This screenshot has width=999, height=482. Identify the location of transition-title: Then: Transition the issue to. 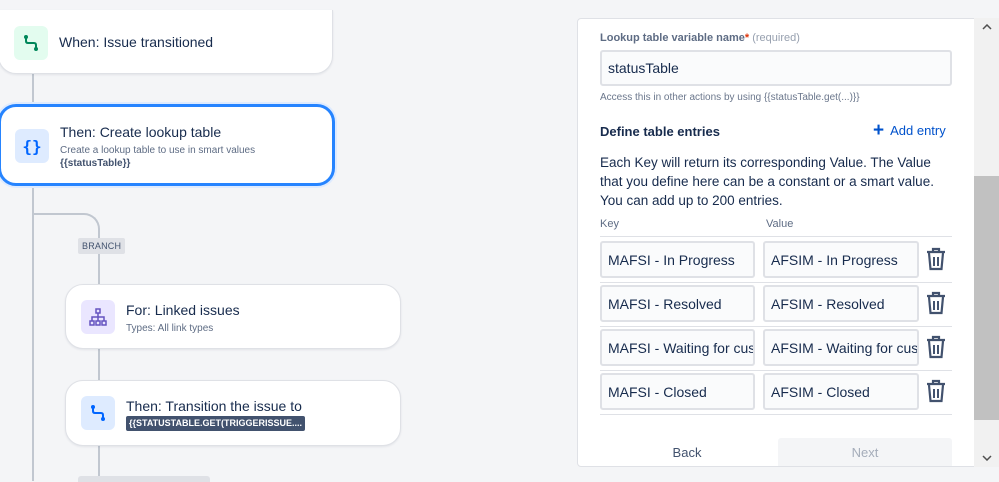
(214, 406).